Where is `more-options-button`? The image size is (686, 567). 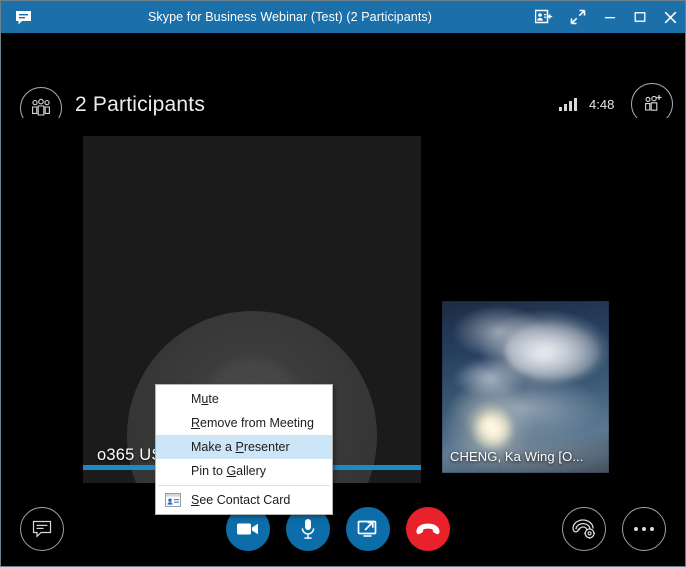
more-options-button is located at coordinates (644, 529).